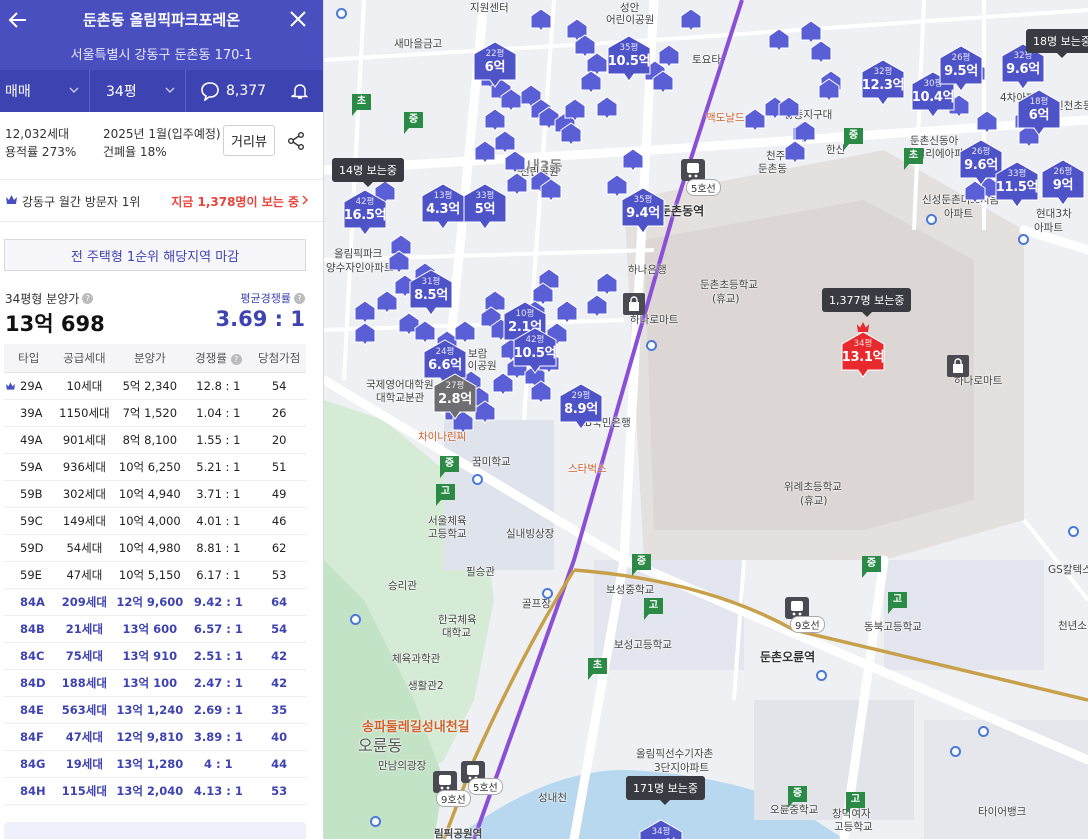  What do you see at coordinates (863, 351) in the screenshot?
I see `price-marker: 34평 13.1억` at bounding box center [863, 351].